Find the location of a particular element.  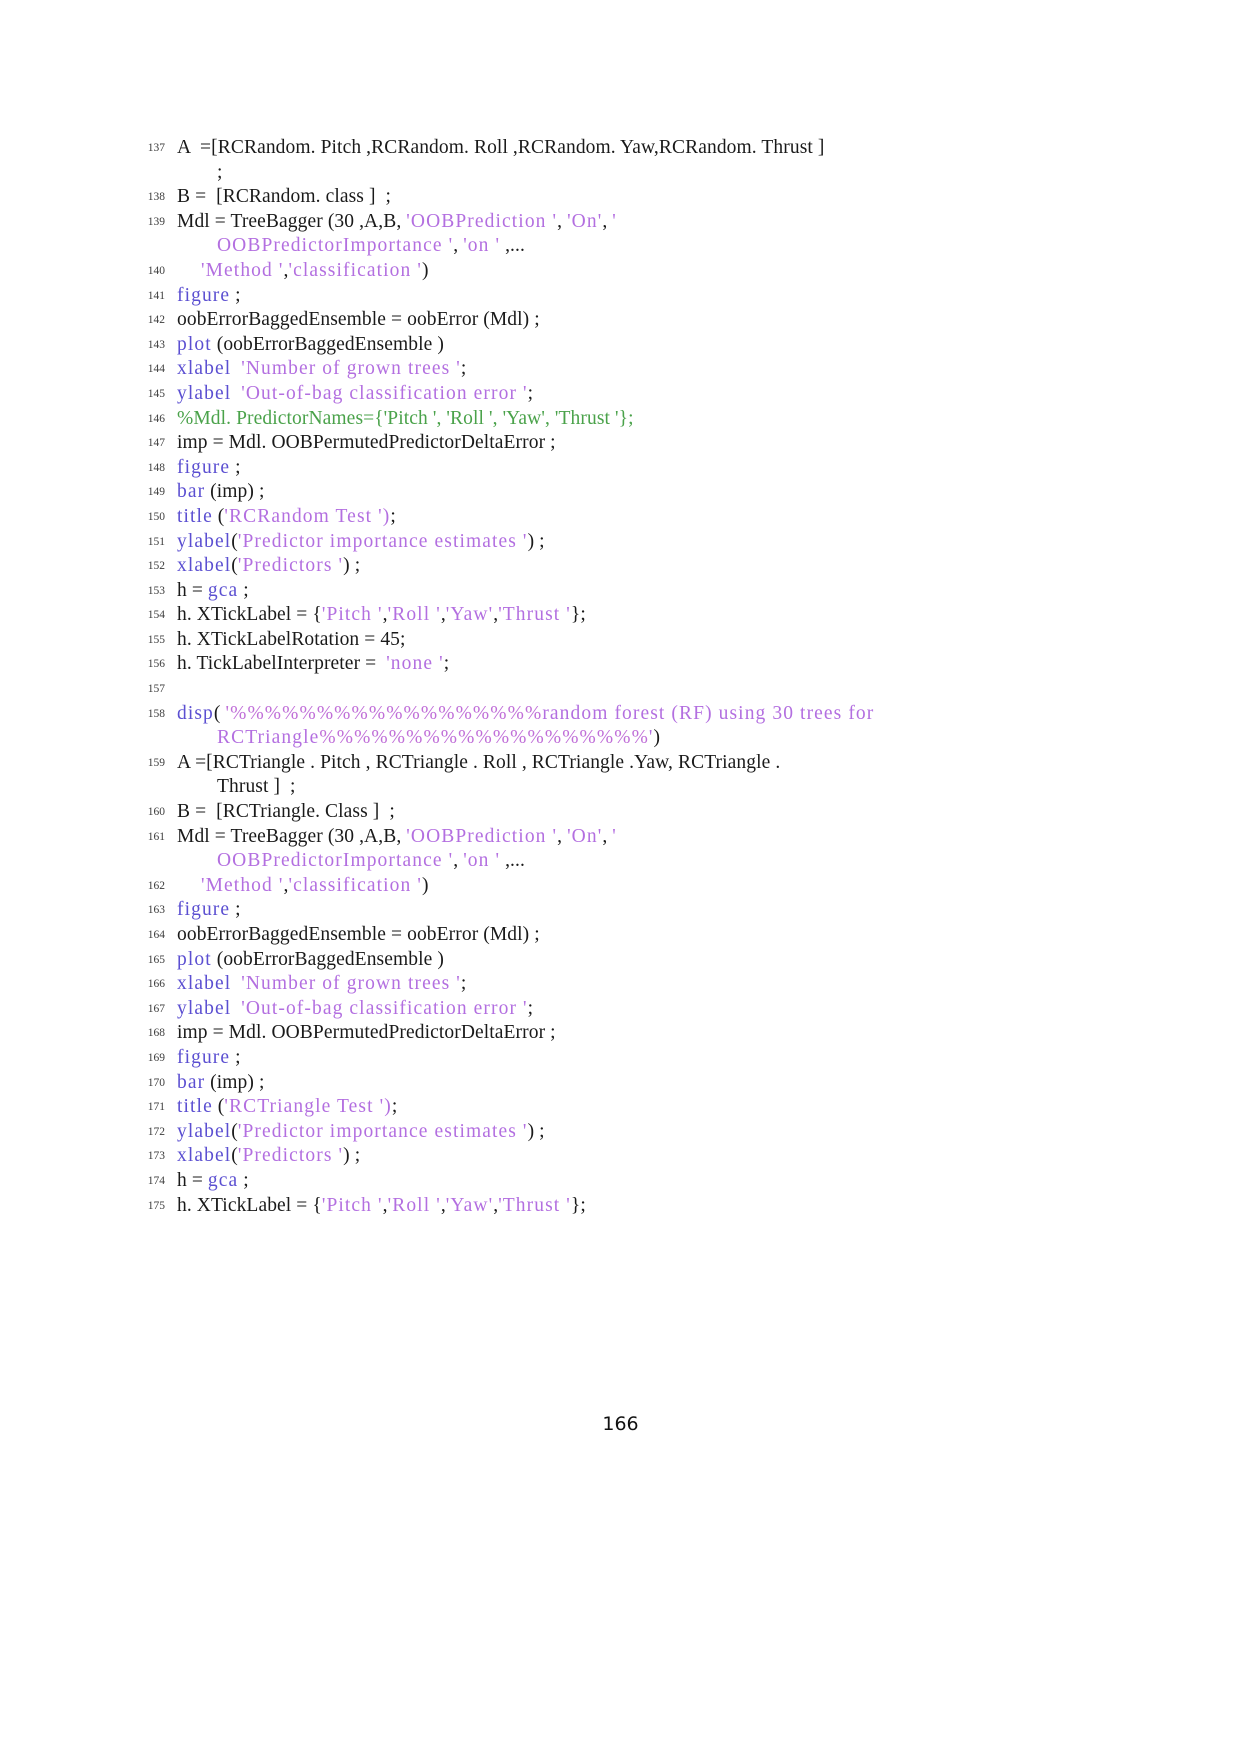

code-line: 166 xlabel 'Number of grown trees '; is located at coordinates (613, 984).